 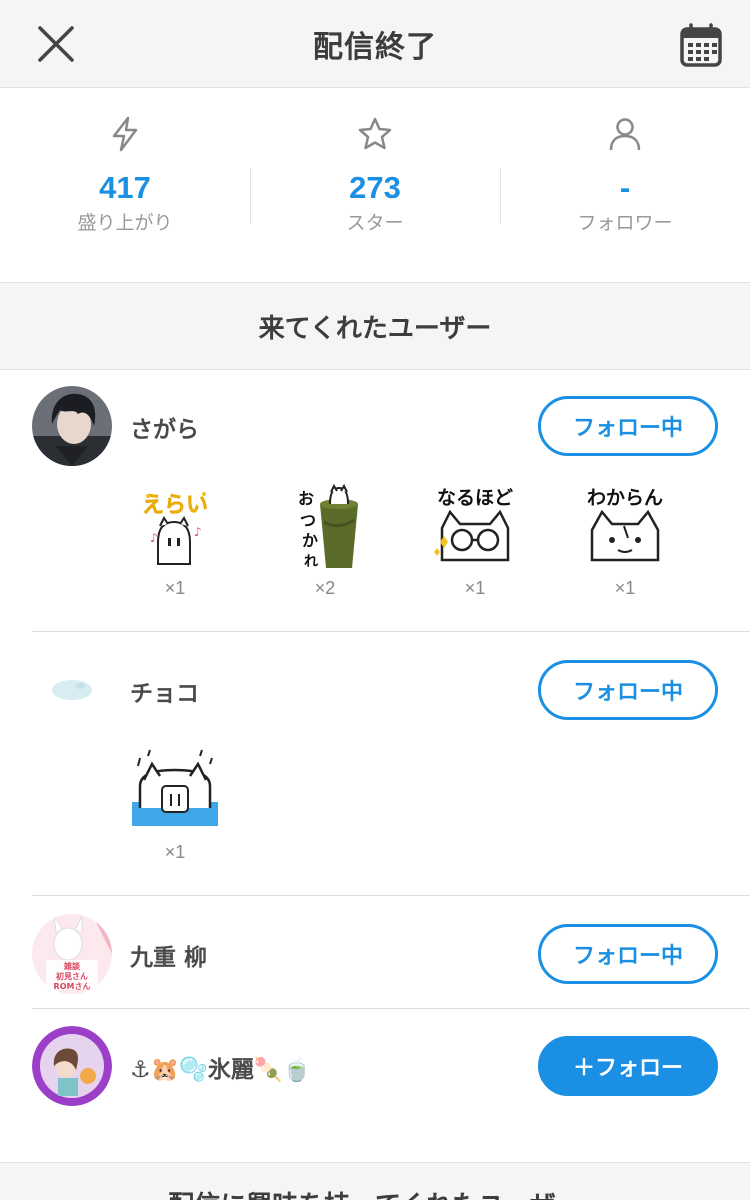 I want to click on stamp-item: お つ か れ ×2, so click(x=325, y=540).